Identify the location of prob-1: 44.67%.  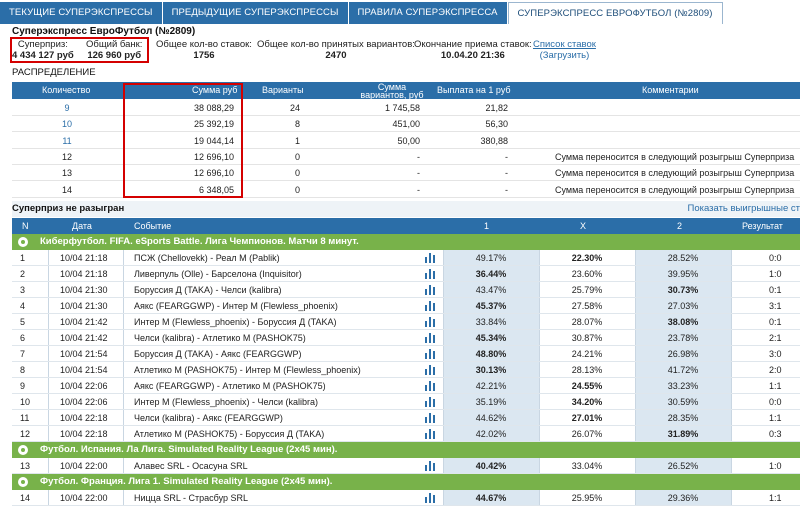
(491, 498).